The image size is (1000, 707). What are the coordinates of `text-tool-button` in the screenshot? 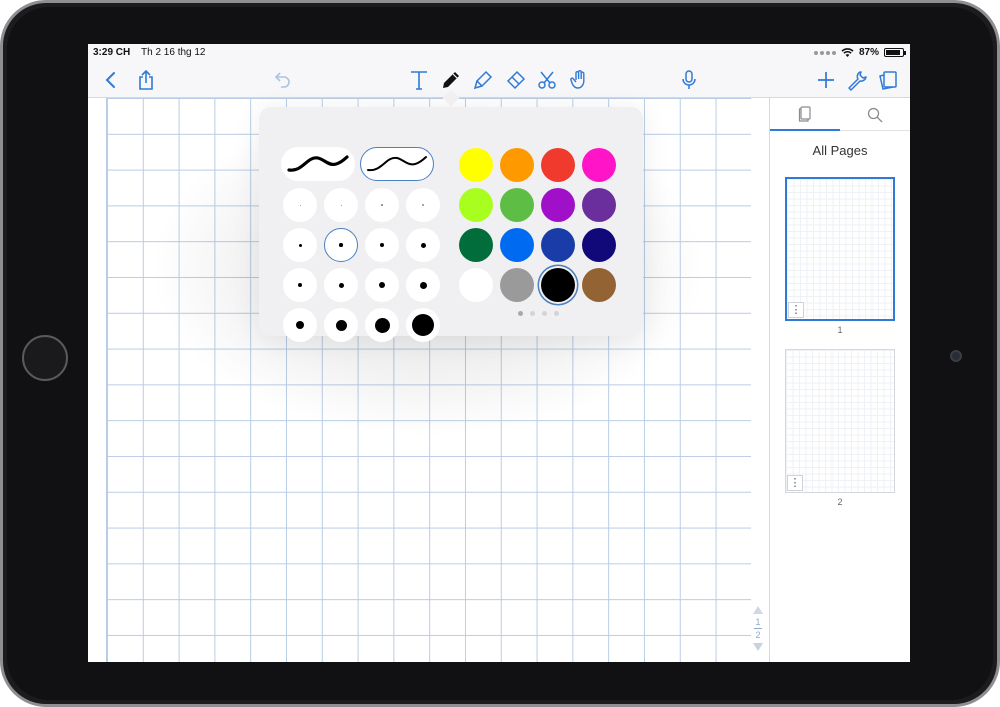 It's located at (419, 80).